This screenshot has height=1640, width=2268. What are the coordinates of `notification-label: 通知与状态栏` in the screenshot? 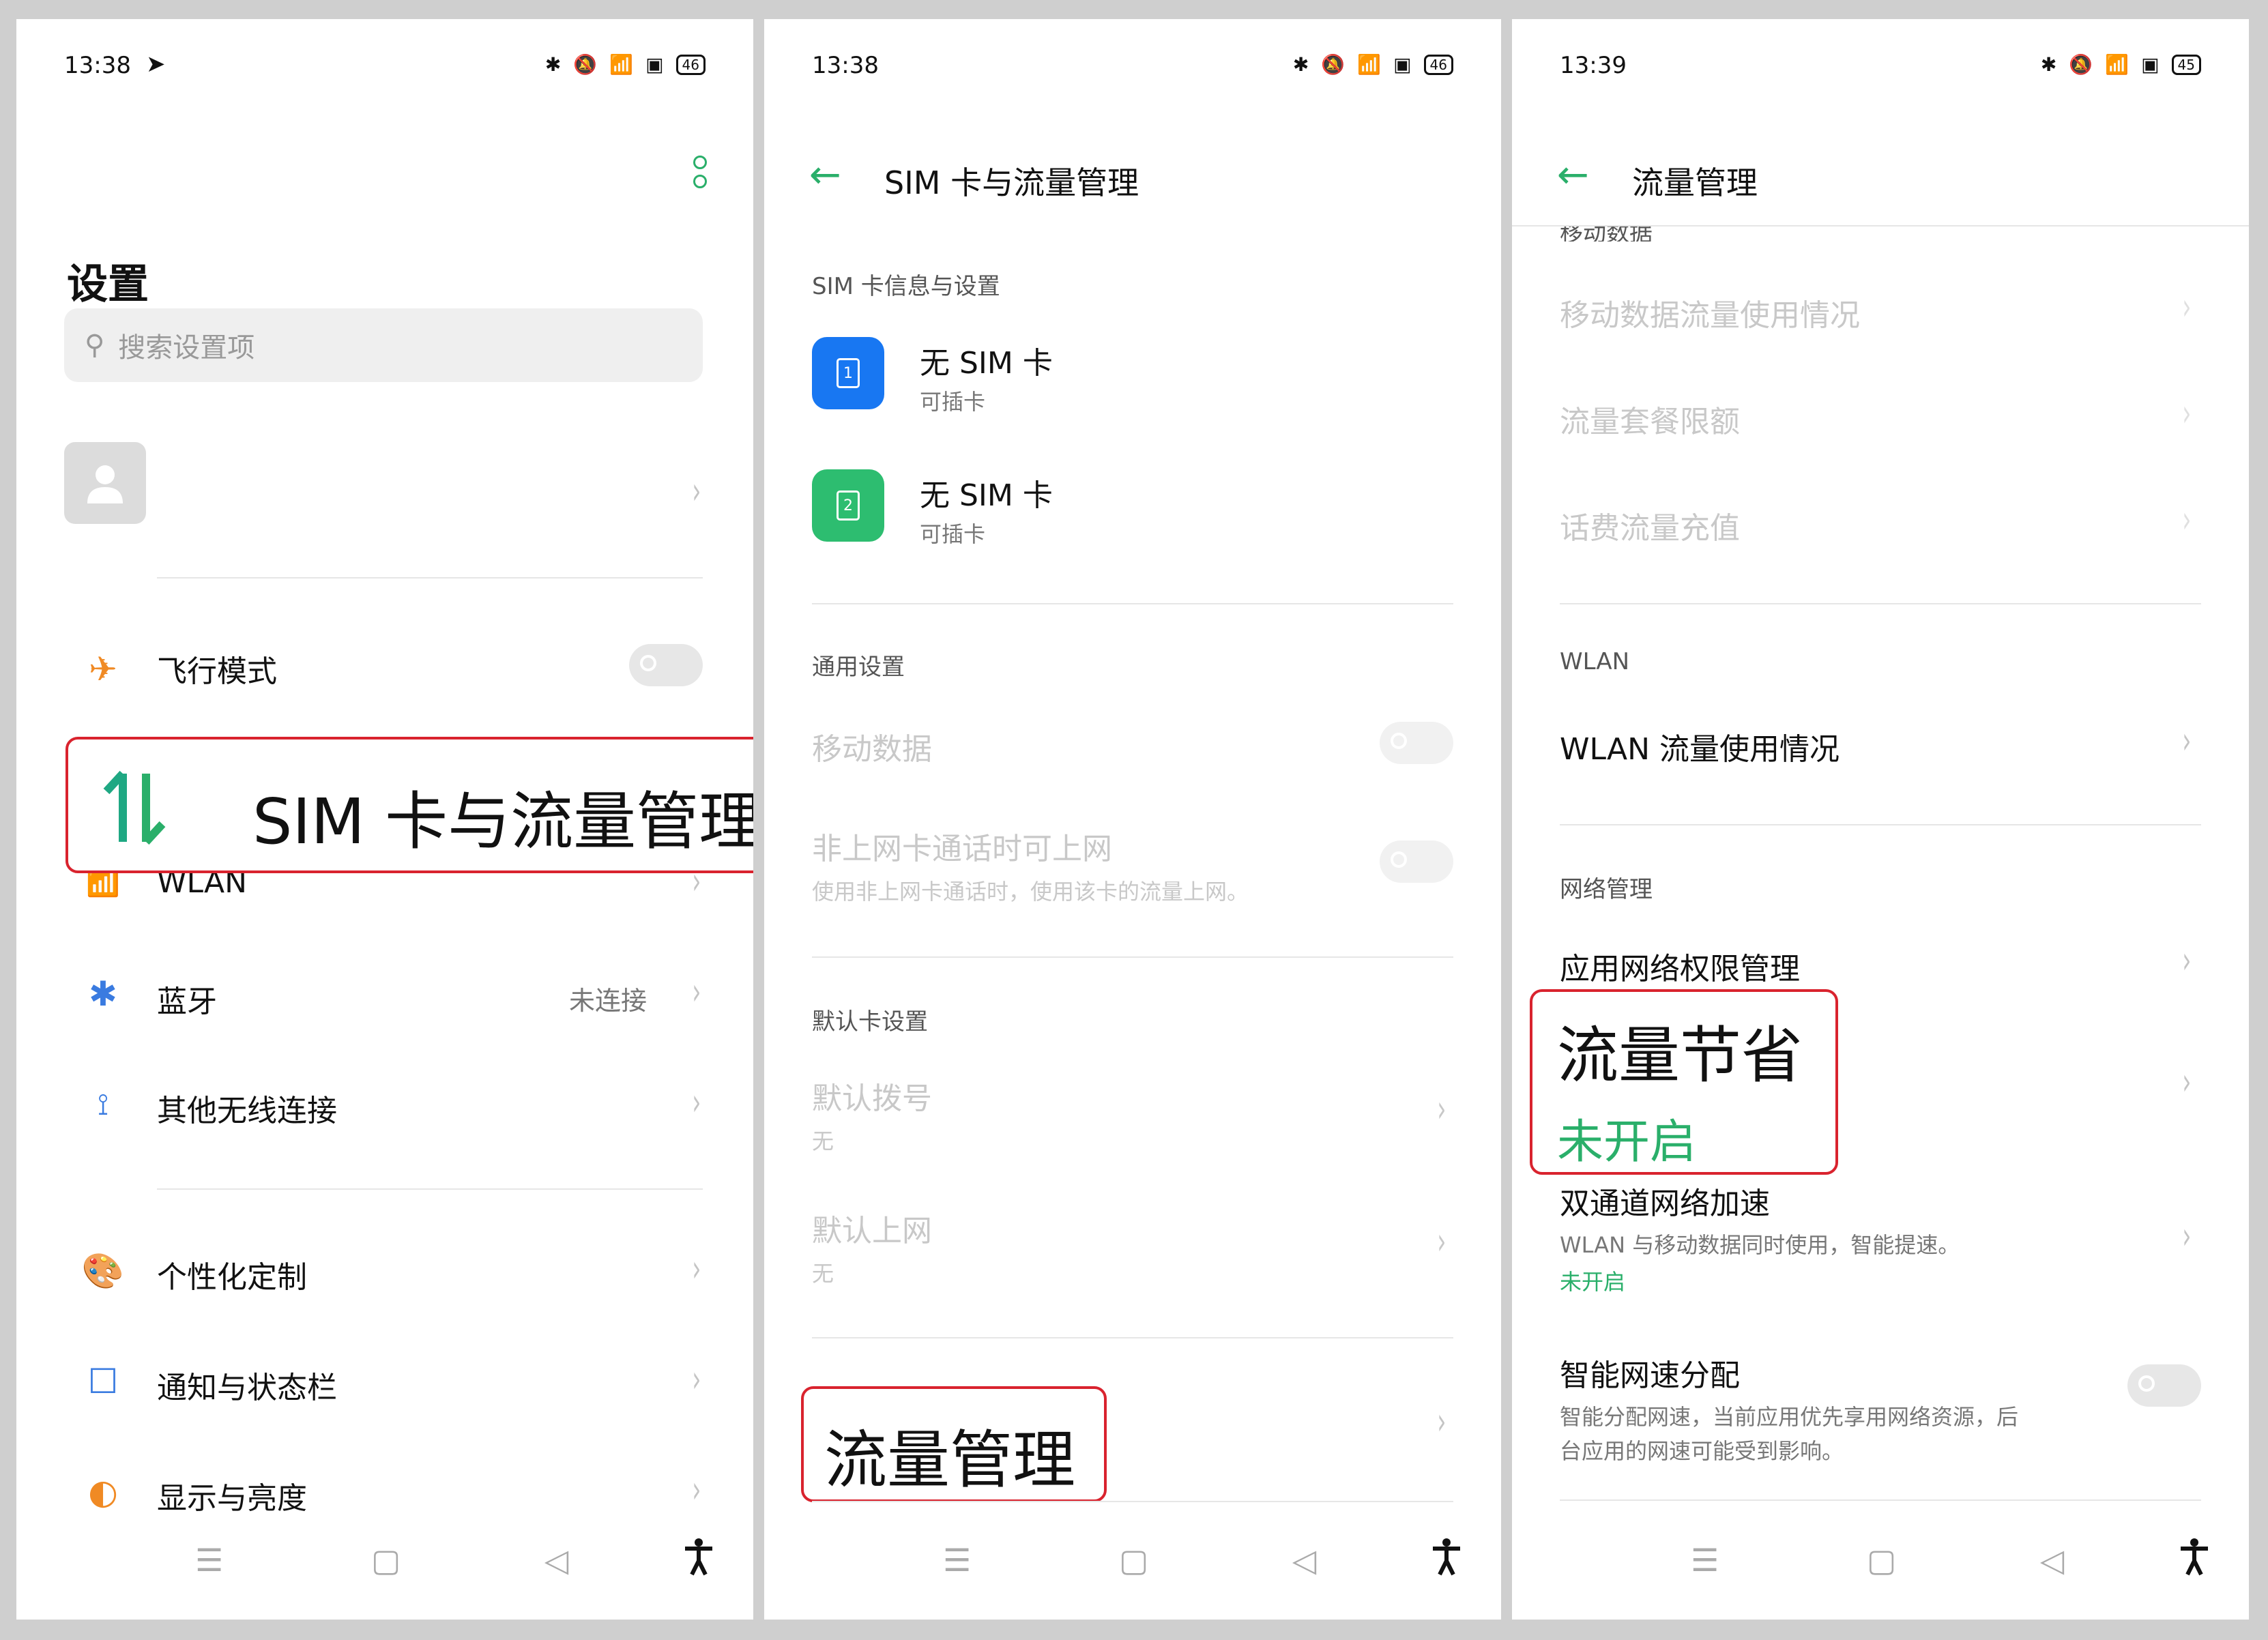 It's located at (247, 1385).